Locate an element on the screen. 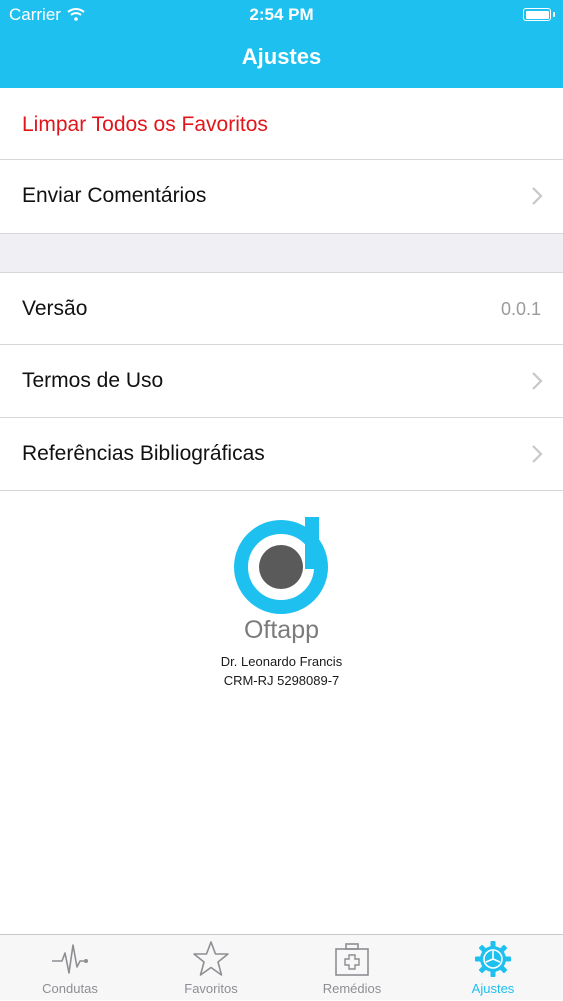 The height and width of the screenshot is (1001, 563). send-feedback-label: Enviar Comentários is located at coordinates (114, 195).